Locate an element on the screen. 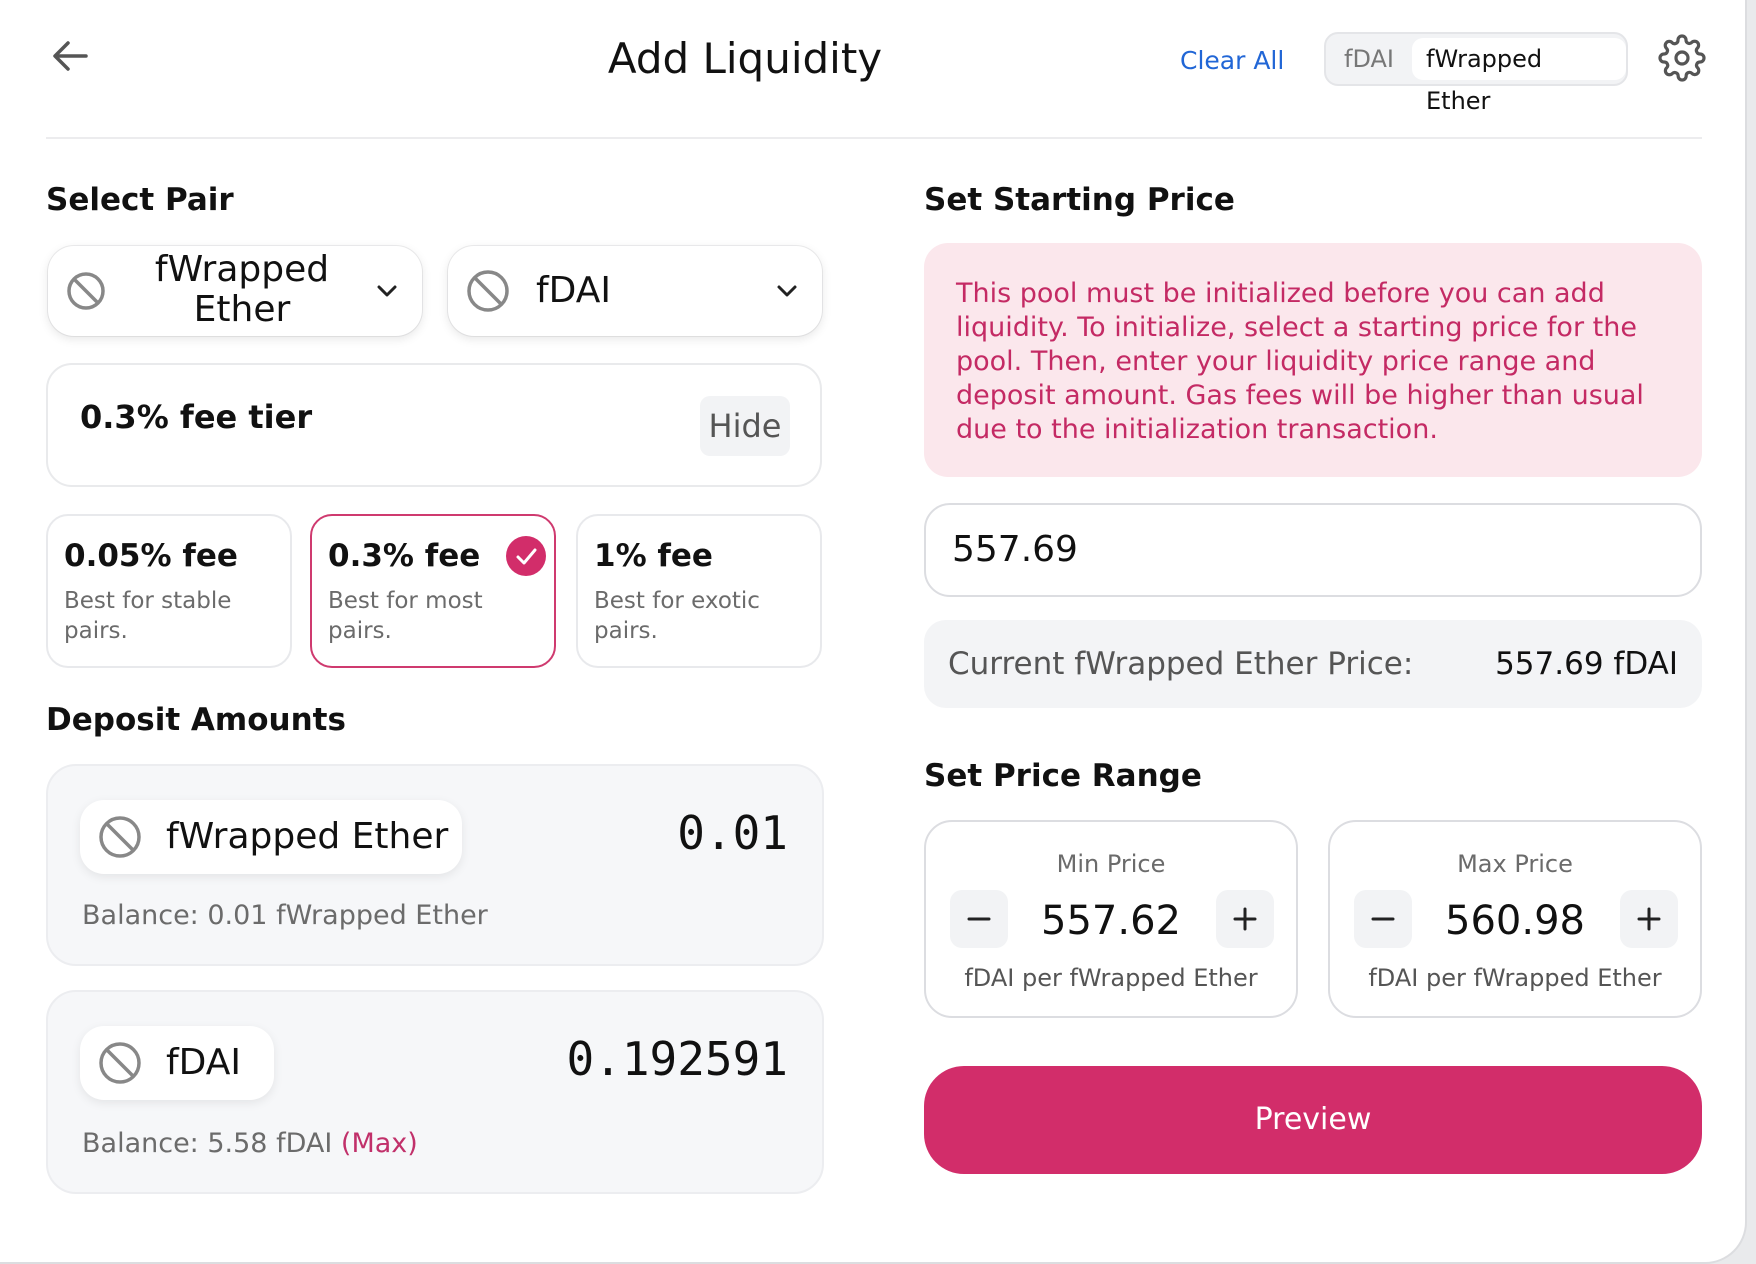 This screenshot has height=1264, width=1756. gear-icon is located at coordinates (1682, 58).